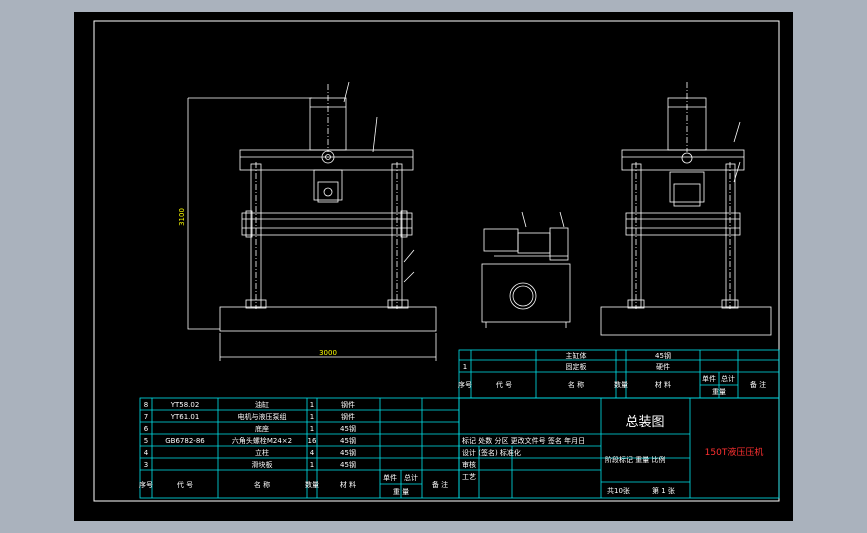  What do you see at coordinates (262, 452) in the screenshot?
I see `parts-cell-name: 立柱` at bounding box center [262, 452].